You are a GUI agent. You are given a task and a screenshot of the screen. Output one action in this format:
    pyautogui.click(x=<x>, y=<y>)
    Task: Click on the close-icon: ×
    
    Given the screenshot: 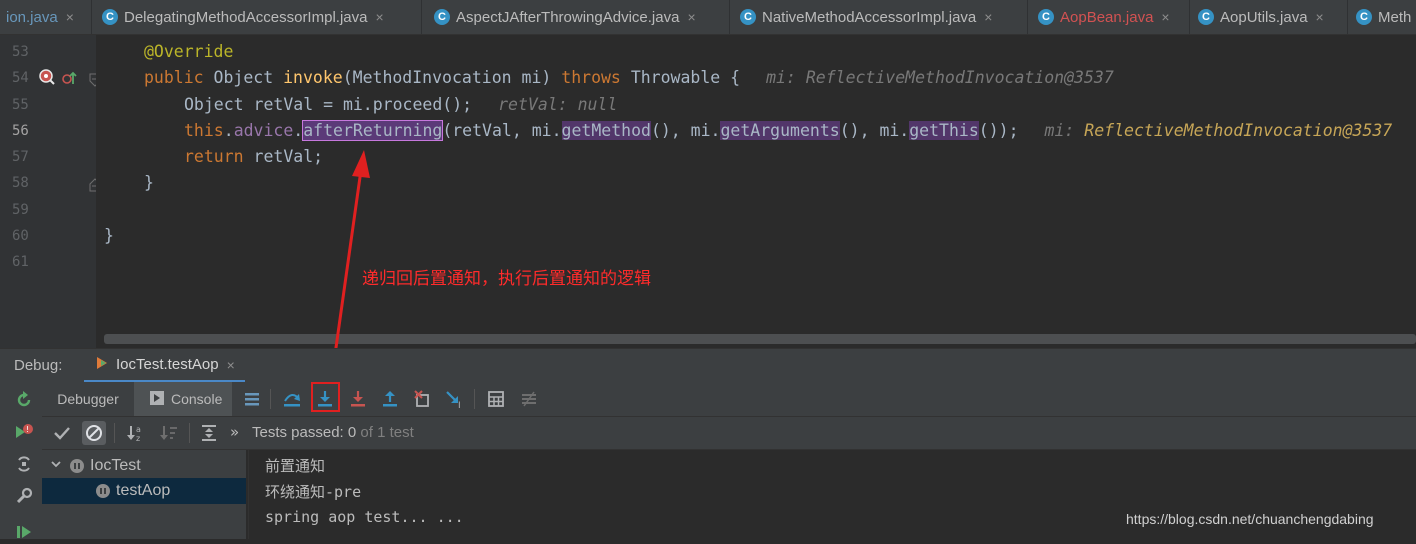 What is the action you would take?
    pyautogui.click(x=231, y=365)
    